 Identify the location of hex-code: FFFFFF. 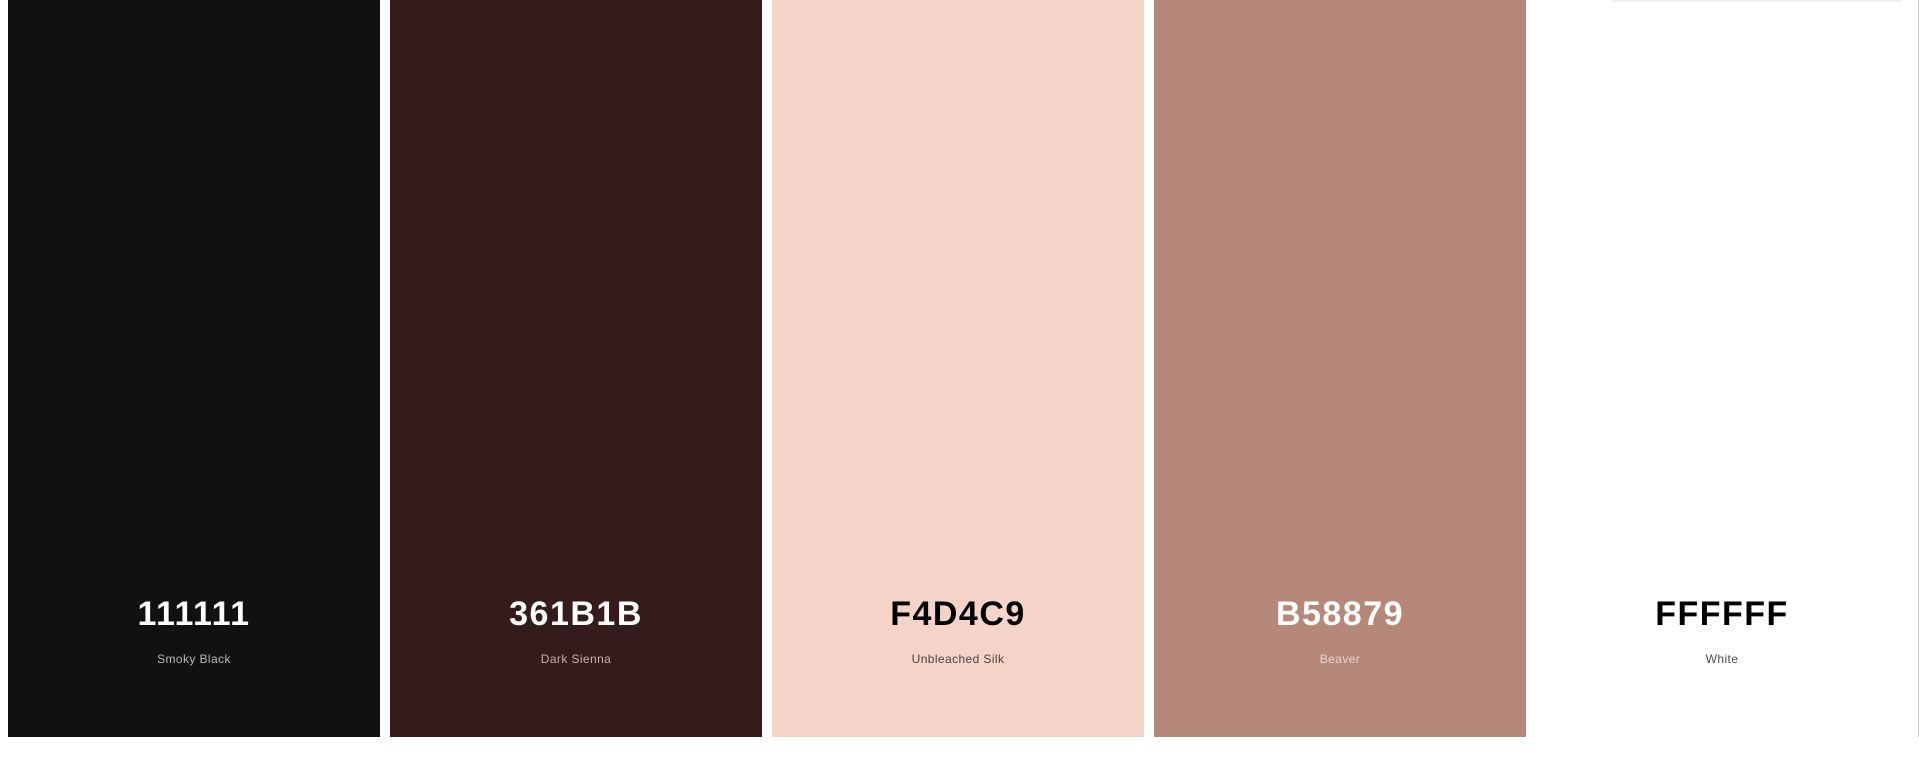
(1722, 614).